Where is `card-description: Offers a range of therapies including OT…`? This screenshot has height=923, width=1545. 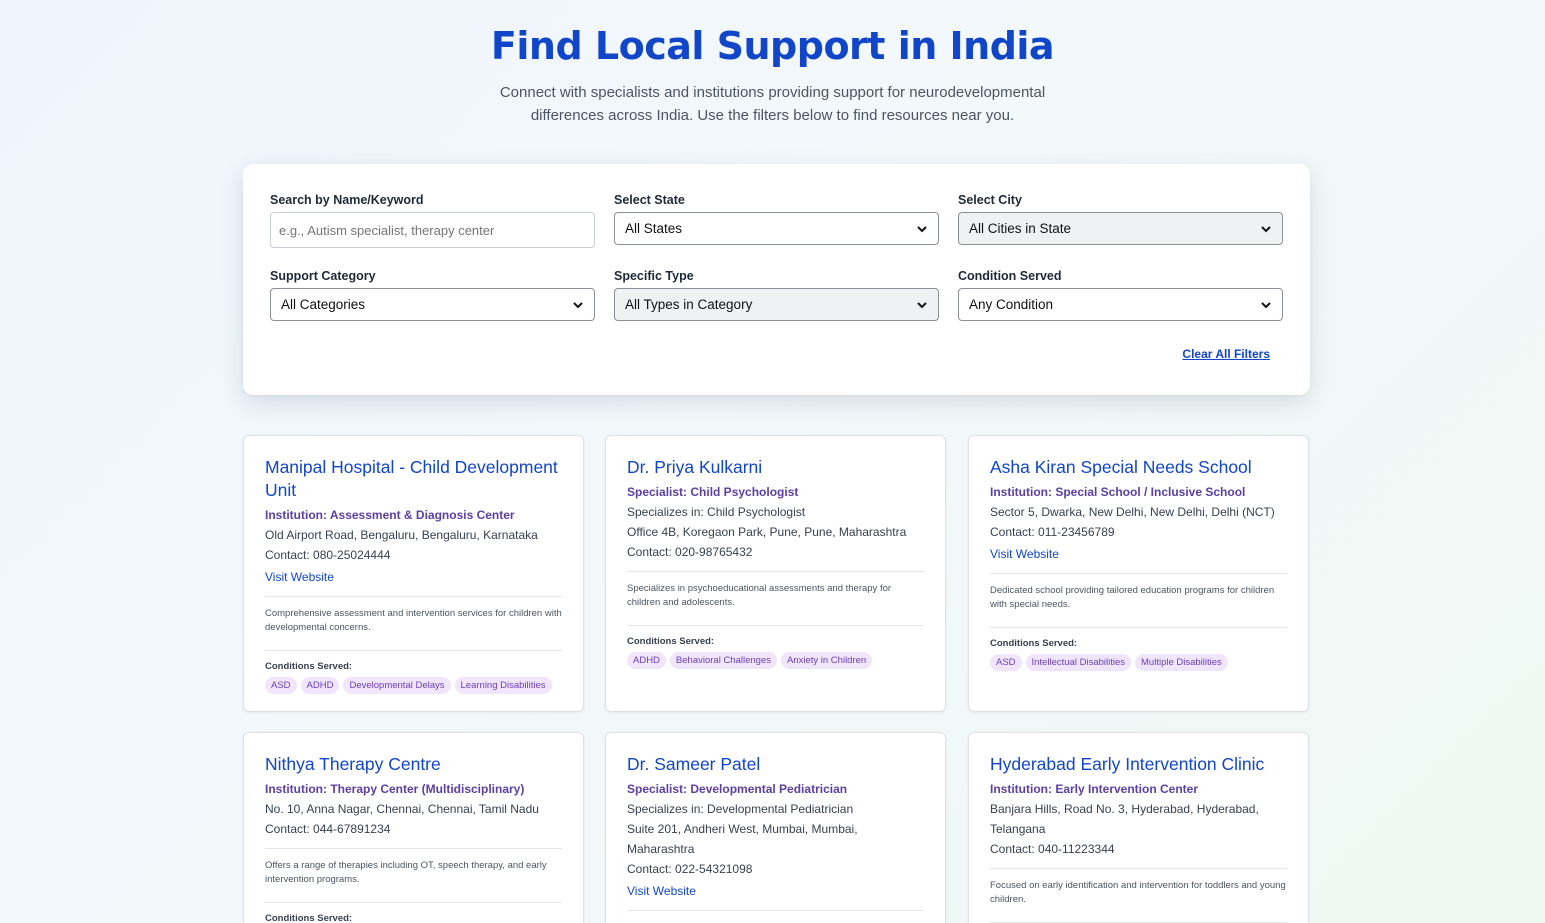 card-description: Offers a range of therapies including OT… is located at coordinates (406, 872).